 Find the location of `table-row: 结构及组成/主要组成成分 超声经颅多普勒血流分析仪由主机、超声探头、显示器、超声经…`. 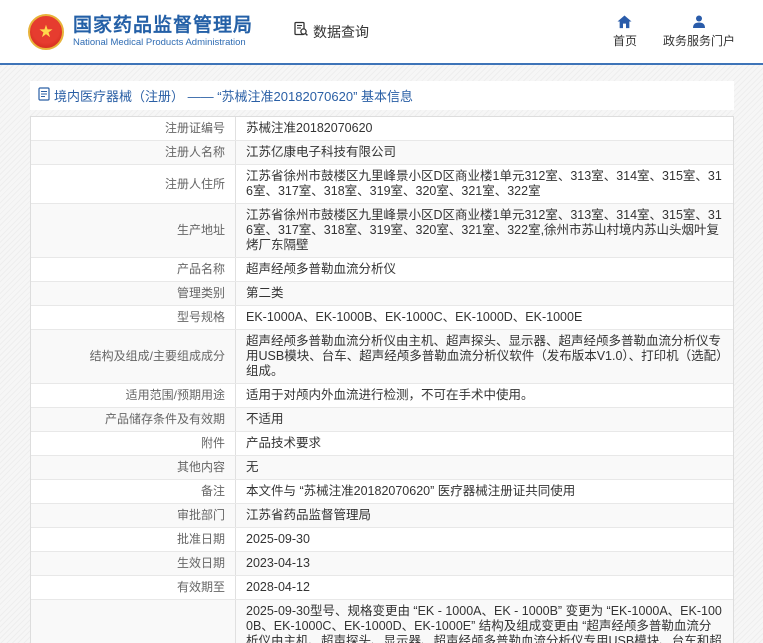

table-row: 结构及组成/主要组成成分 超声经颅多普勒血流分析仪由主机、超声探头、显示器、超声经… is located at coordinates (382, 357).